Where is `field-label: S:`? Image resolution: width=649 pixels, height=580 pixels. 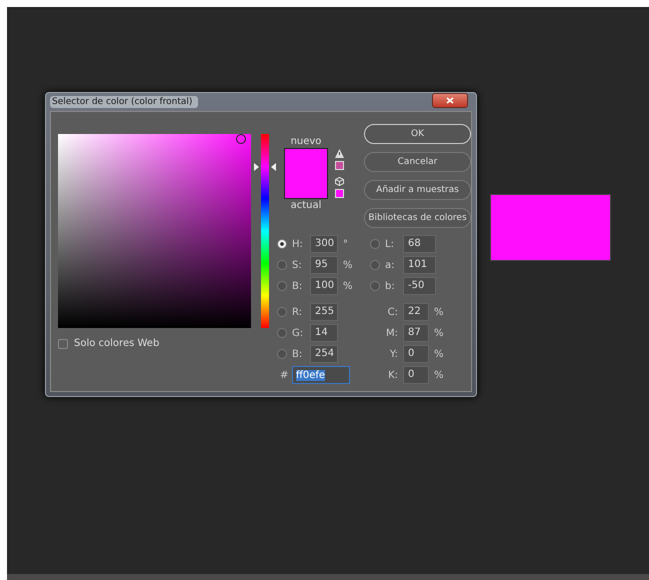
field-label: S: is located at coordinates (297, 265).